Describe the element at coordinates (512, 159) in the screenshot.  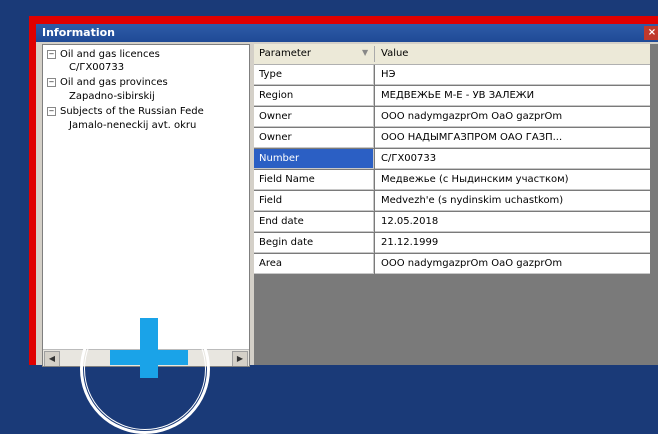
I see `value-cell: С/ГХ00733` at that location.